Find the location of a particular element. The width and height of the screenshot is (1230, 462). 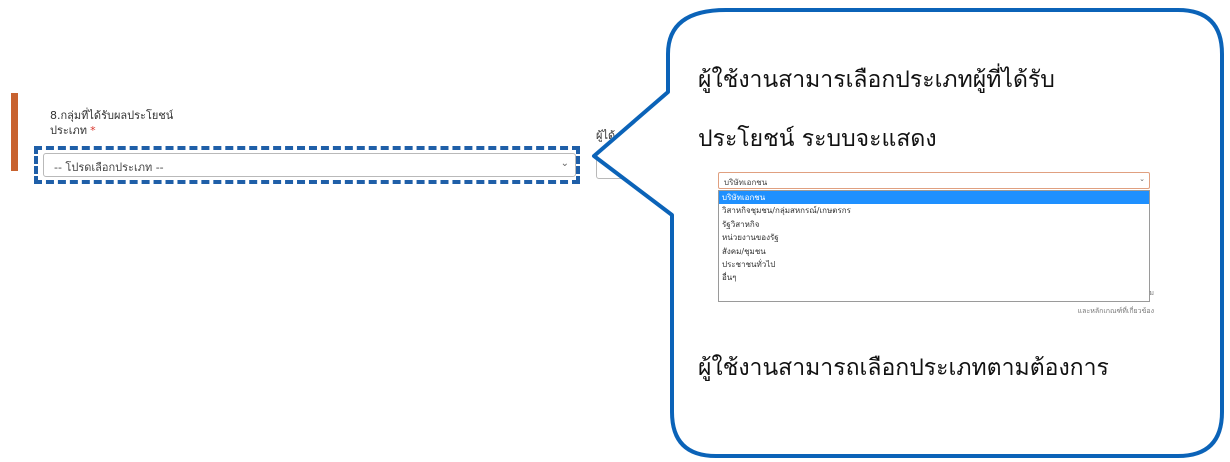

preview-select: บริษัทเอกชน ⌄ is located at coordinates (934, 180).